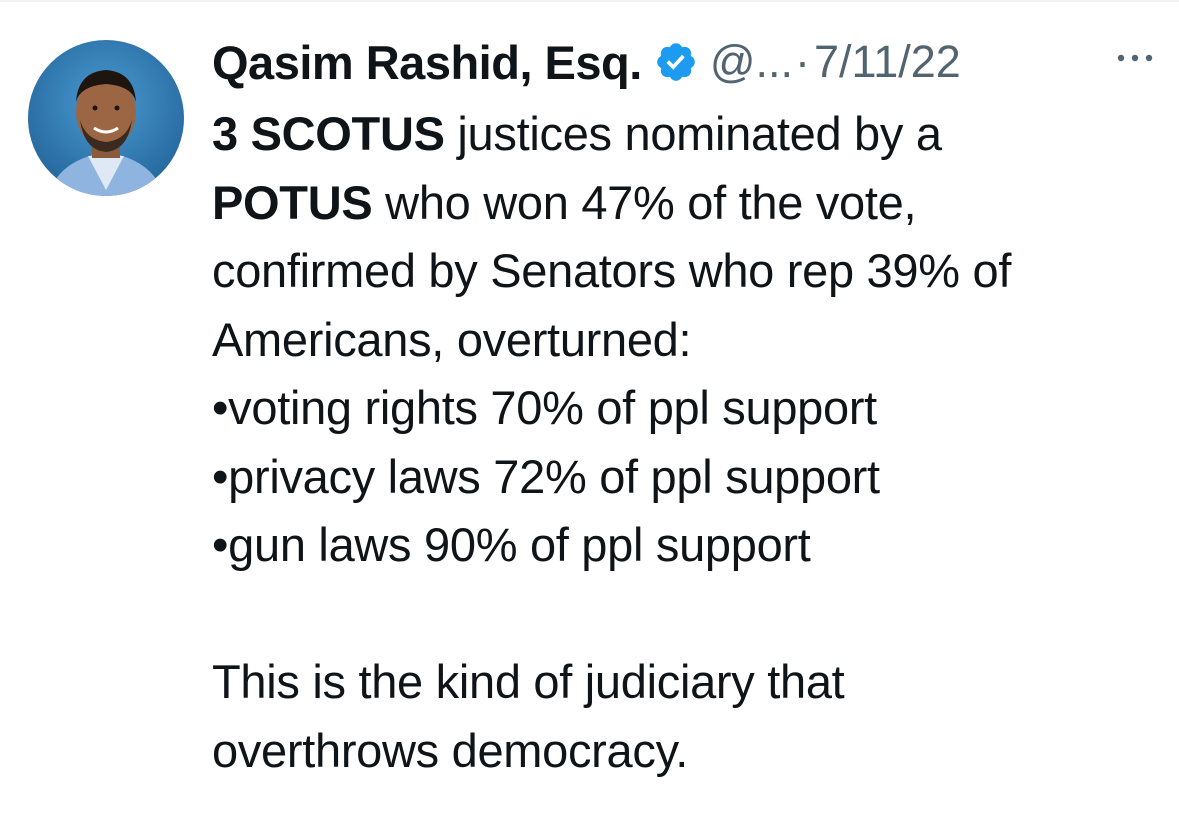  What do you see at coordinates (644, 202) in the screenshot?
I see `text-span: who won 47% of the vote,` at bounding box center [644, 202].